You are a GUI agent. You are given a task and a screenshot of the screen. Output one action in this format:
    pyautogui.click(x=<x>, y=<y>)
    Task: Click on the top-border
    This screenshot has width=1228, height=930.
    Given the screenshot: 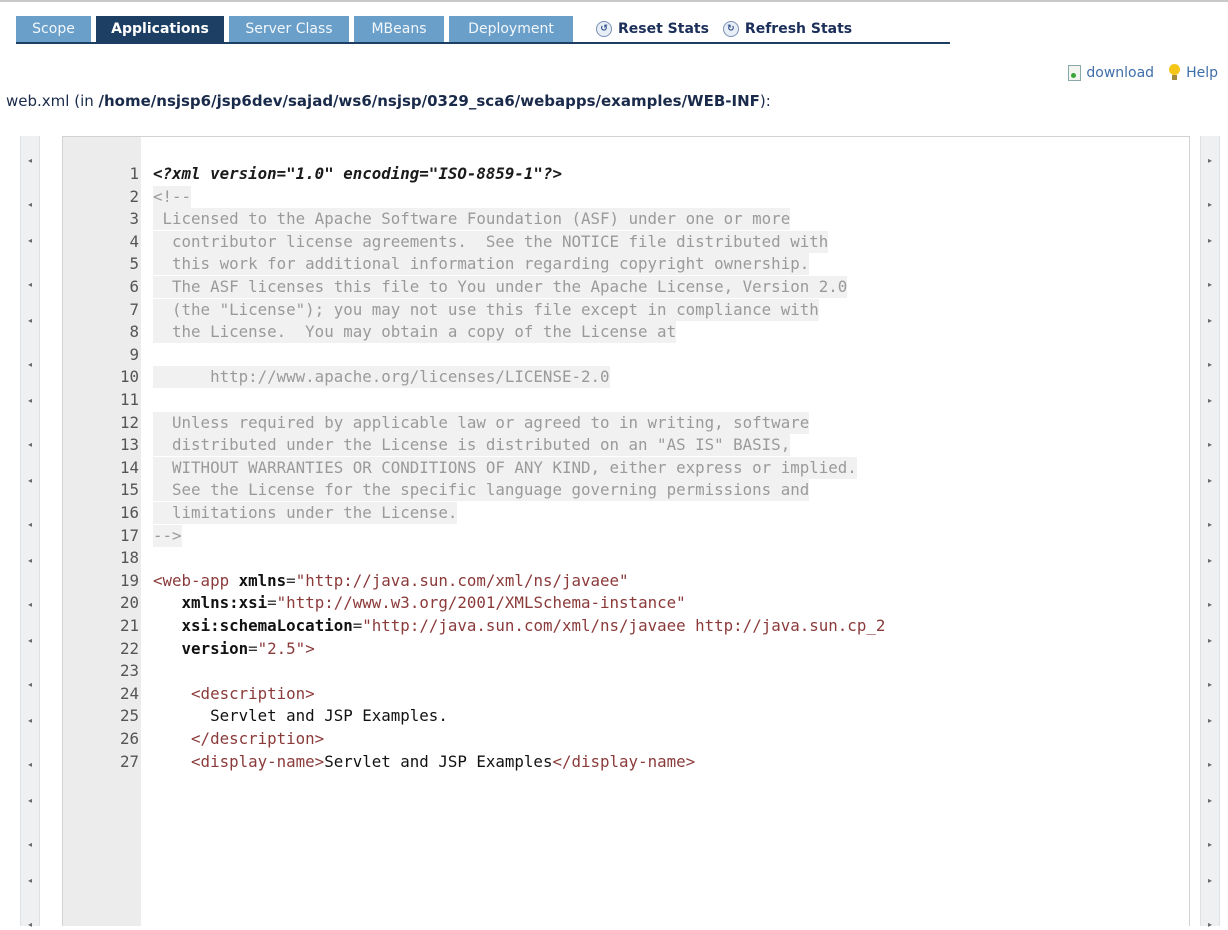 What is the action you would take?
    pyautogui.click(x=614, y=1)
    